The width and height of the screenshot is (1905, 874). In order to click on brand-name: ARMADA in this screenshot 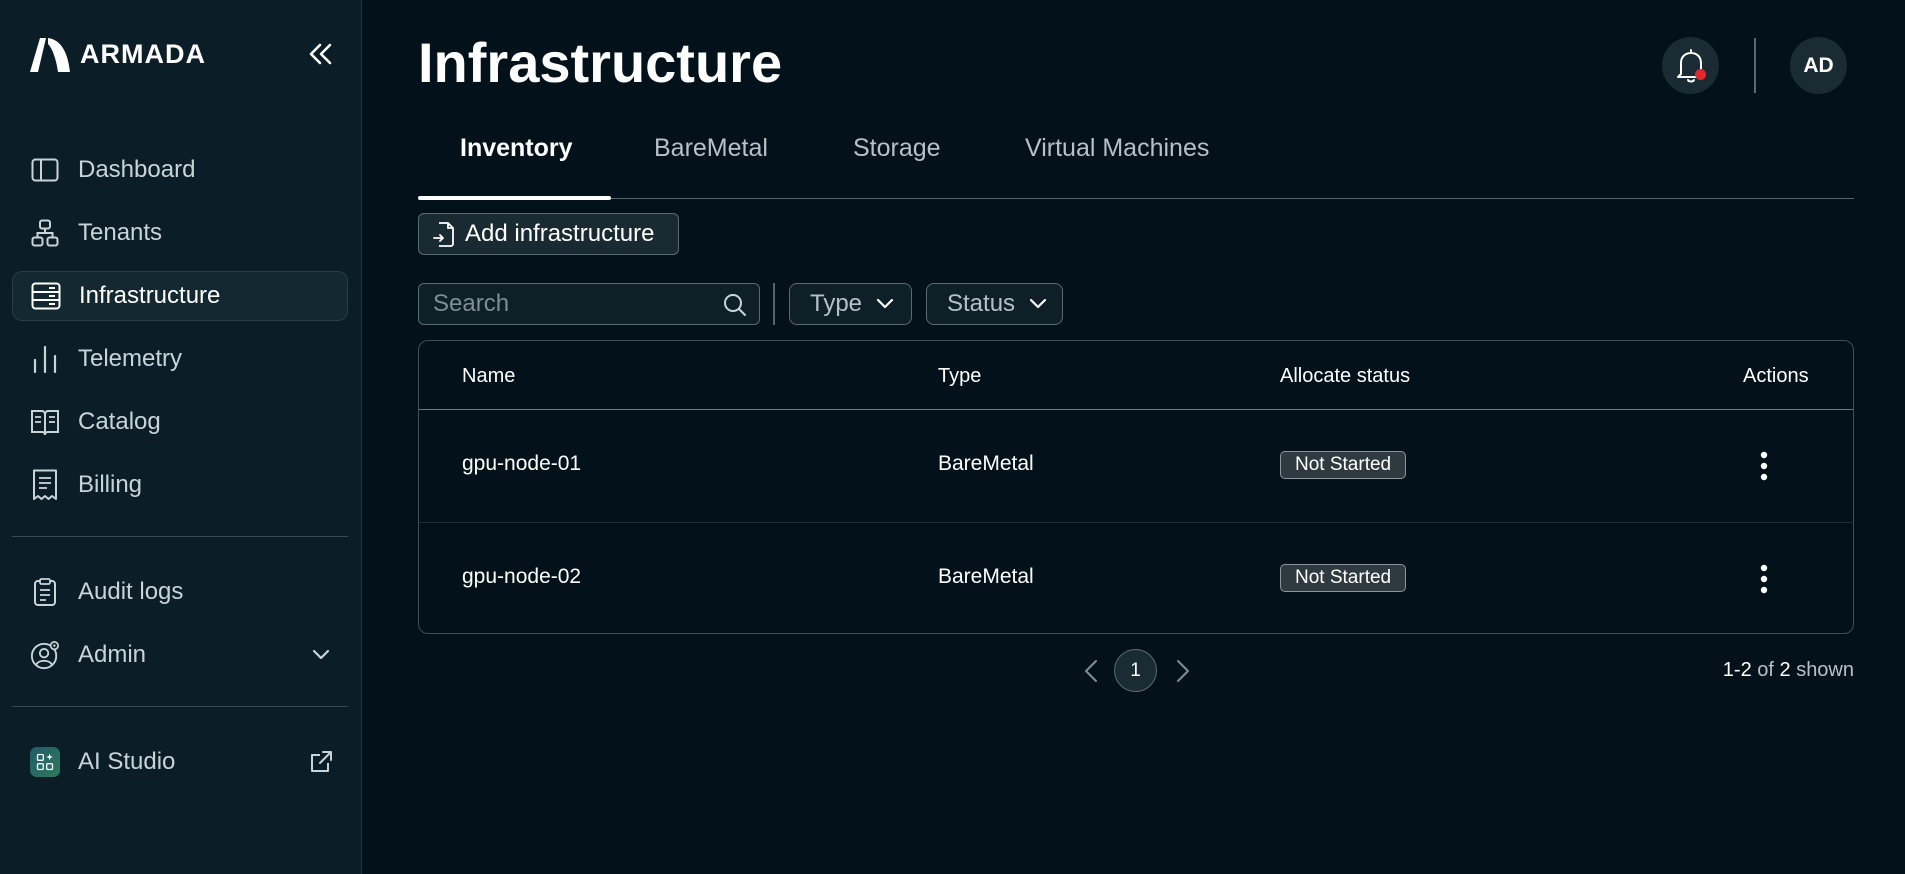, I will do `click(143, 53)`.